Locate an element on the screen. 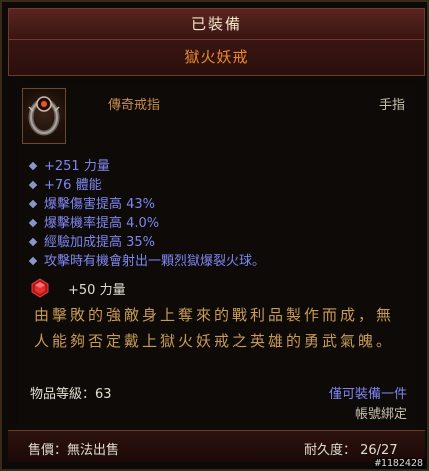 The height and width of the screenshot is (471, 429). stat-text: +251 力量 is located at coordinates (77, 166).